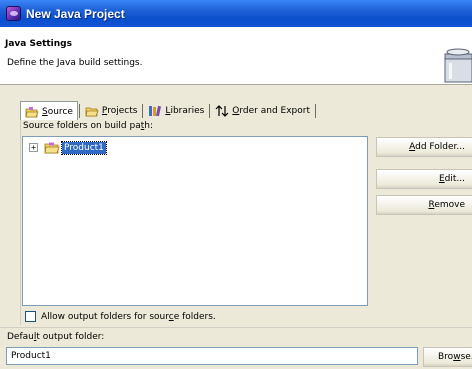 The height and width of the screenshot is (369, 472). What do you see at coordinates (20, 222) in the screenshot?
I see `tab-frame-left` at bounding box center [20, 222].